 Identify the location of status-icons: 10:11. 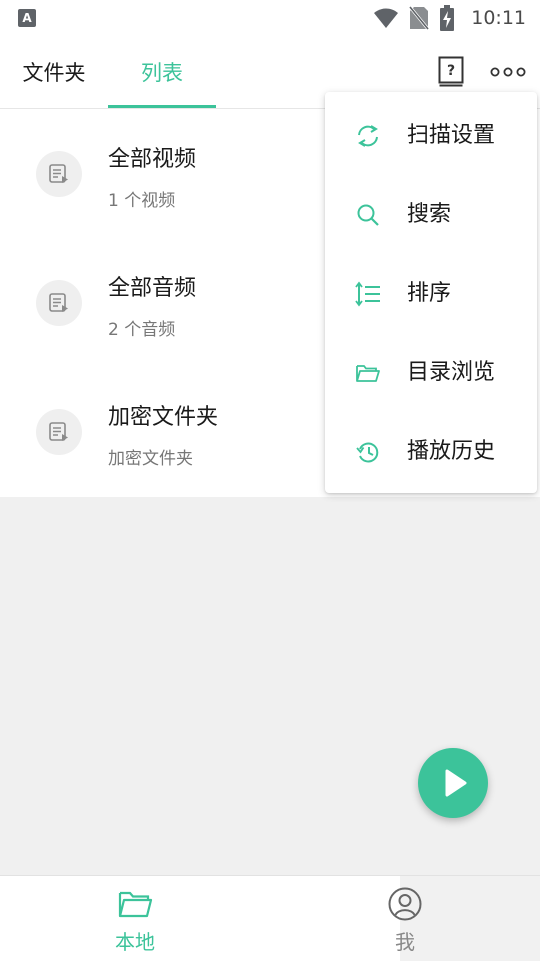
(449, 18).